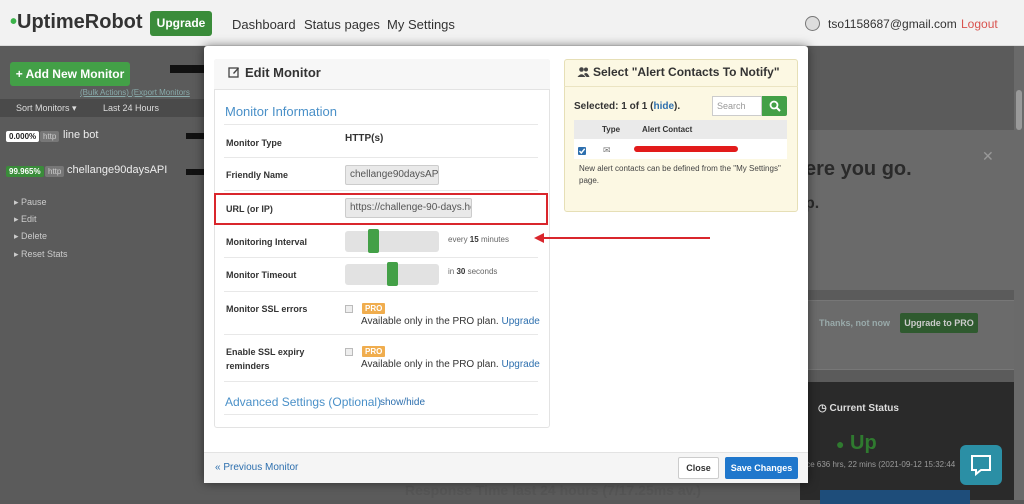 This screenshot has width=1024, height=504. I want to click on timeout-unit: seconds, so click(482, 271).